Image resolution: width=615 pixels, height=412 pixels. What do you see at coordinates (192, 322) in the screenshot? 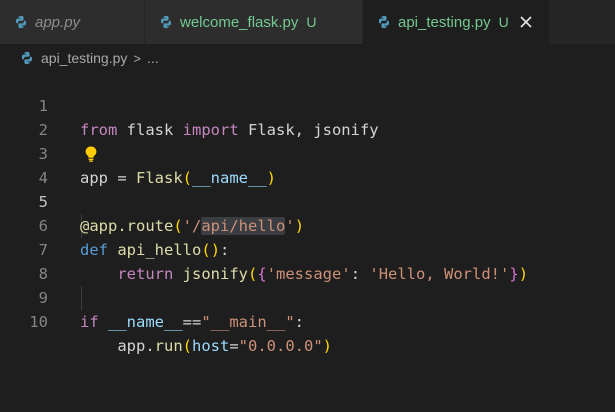
I see `code-text: if __name__=="__main__":` at bounding box center [192, 322].